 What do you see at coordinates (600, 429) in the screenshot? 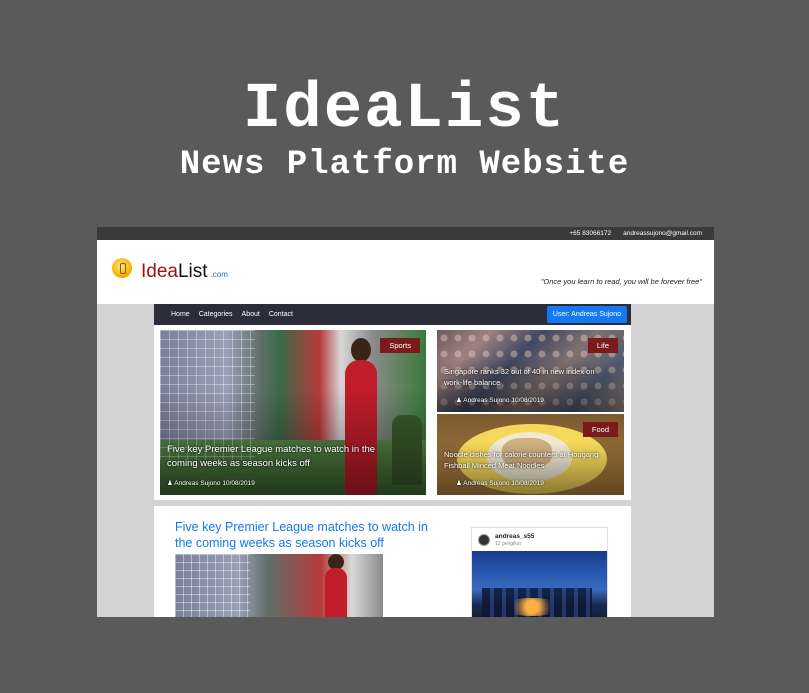
I see `category-tag: Food` at bounding box center [600, 429].